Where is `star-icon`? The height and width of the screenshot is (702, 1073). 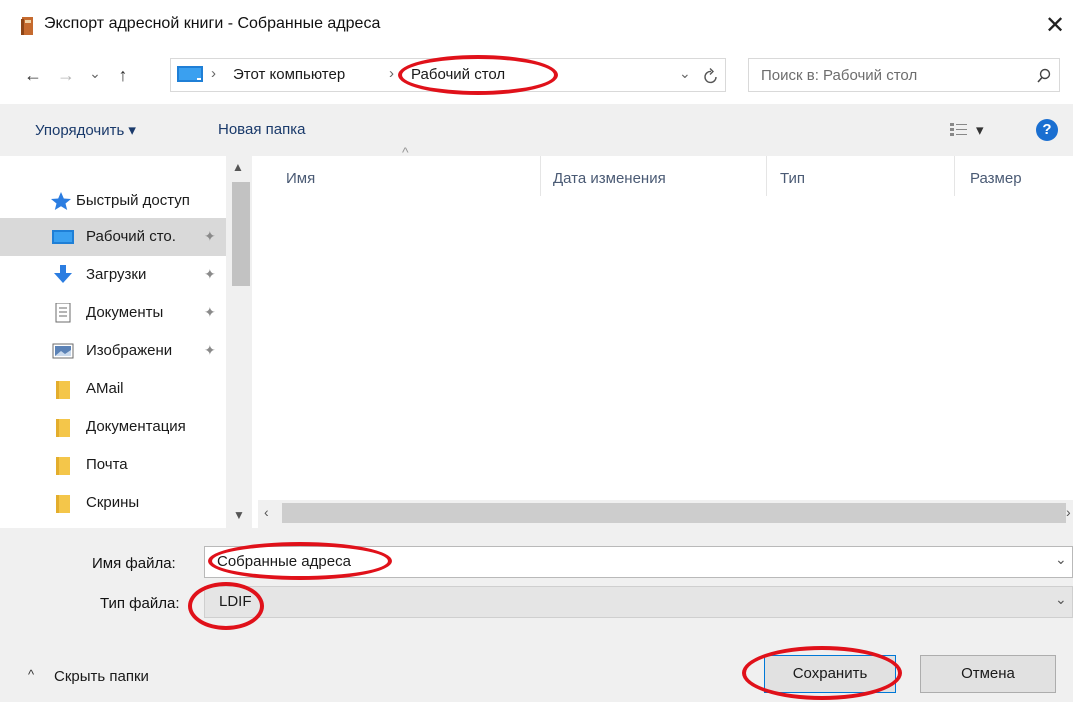
star-icon is located at coordinates (61, 201).